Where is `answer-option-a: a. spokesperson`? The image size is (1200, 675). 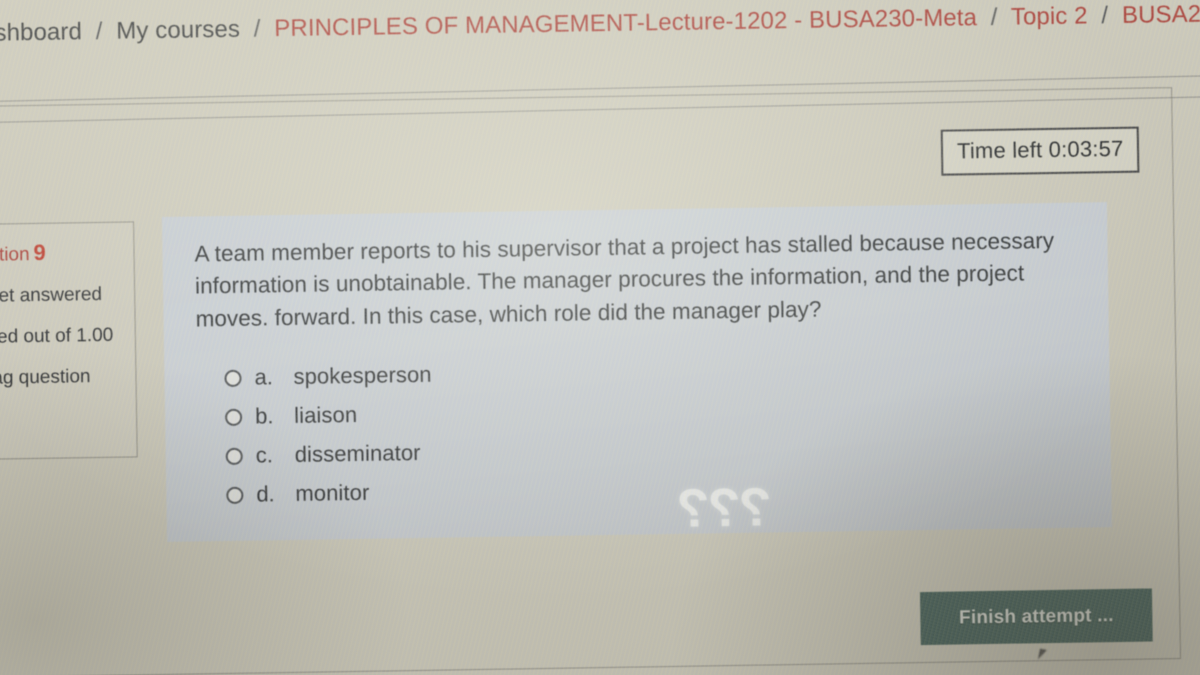 answer-option-a: a. spokesperson is located at coordinates (651, 371).